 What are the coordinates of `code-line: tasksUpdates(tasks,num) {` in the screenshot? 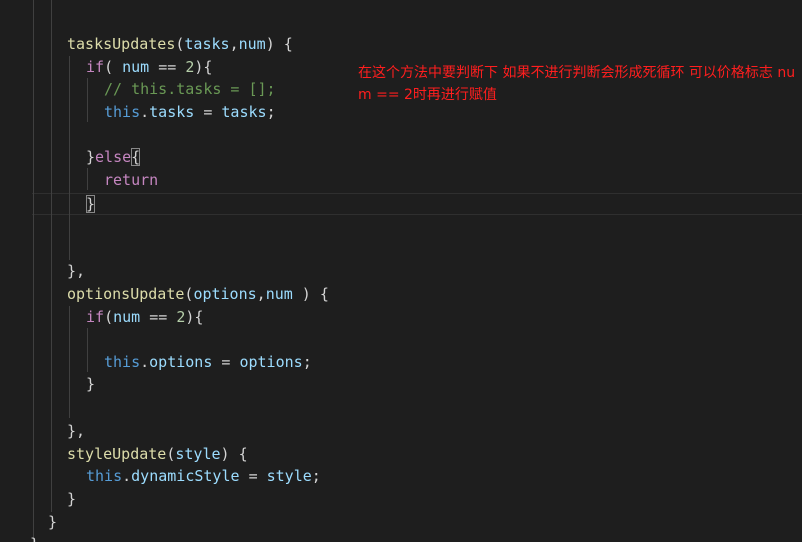 It's located at (401, 44).